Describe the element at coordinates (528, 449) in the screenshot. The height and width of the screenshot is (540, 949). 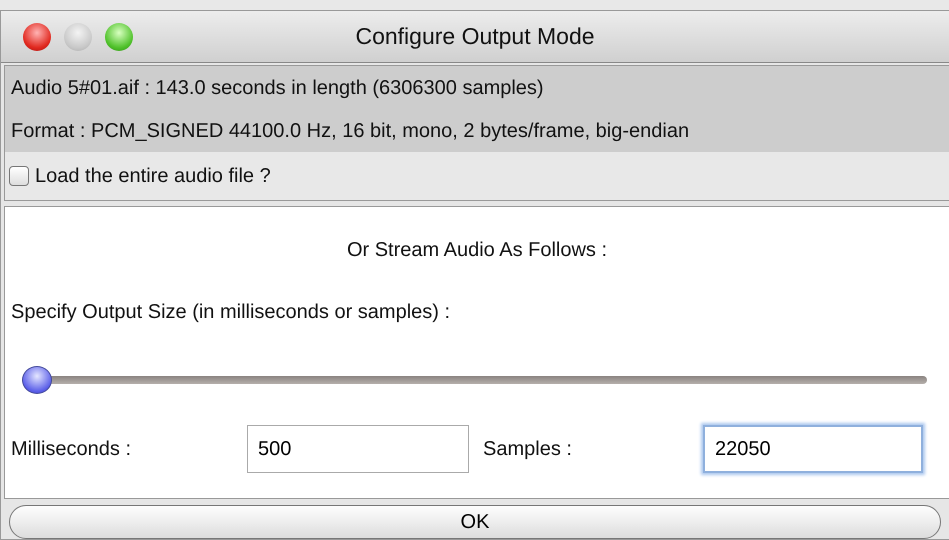
I see `field-label: Samples :` at that location.